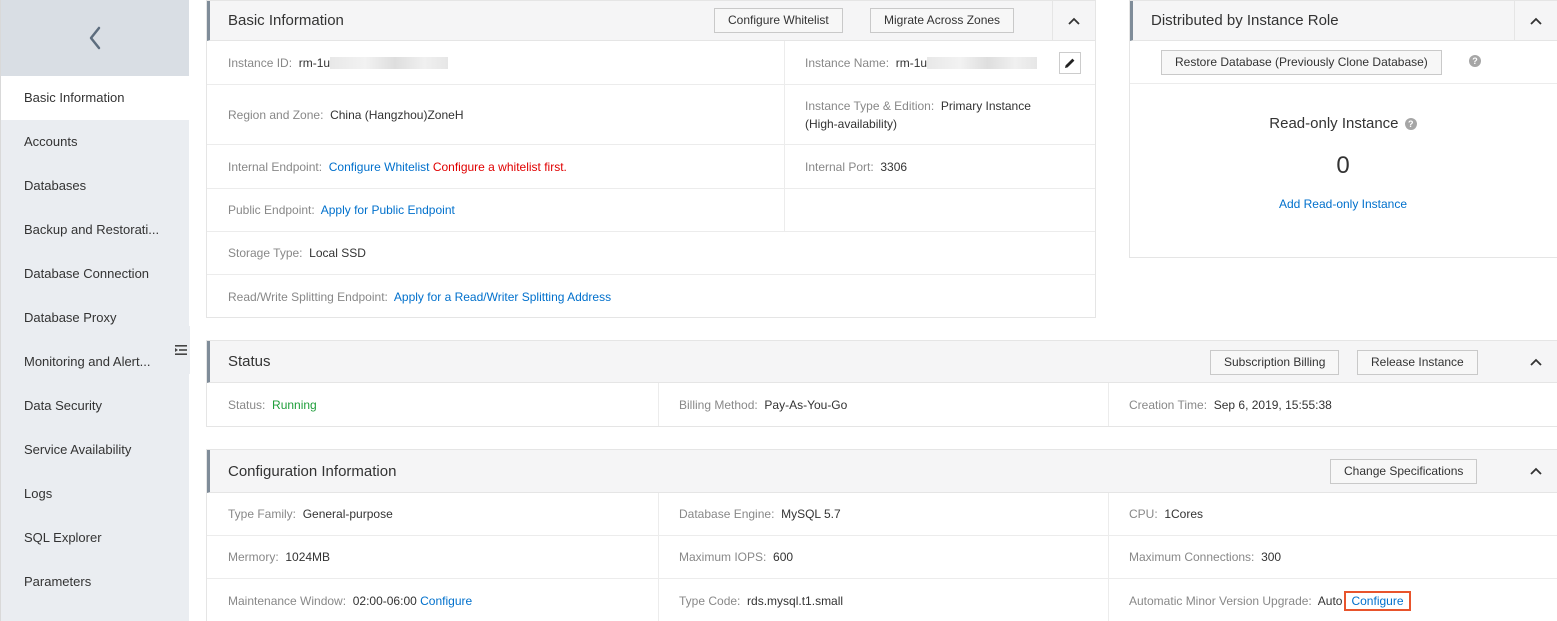  I want to click on edit-name-button, so click(1070, 62).